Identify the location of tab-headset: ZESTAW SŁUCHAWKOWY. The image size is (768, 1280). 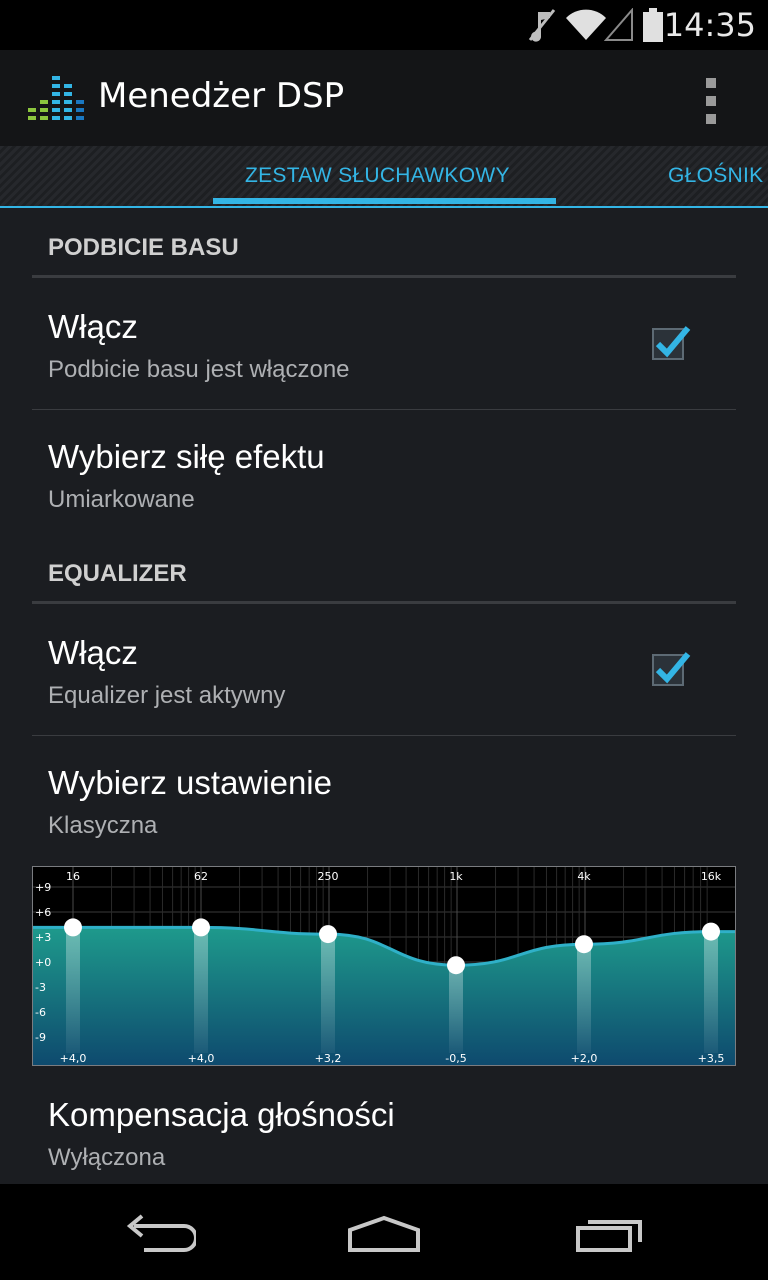
(377, 176).